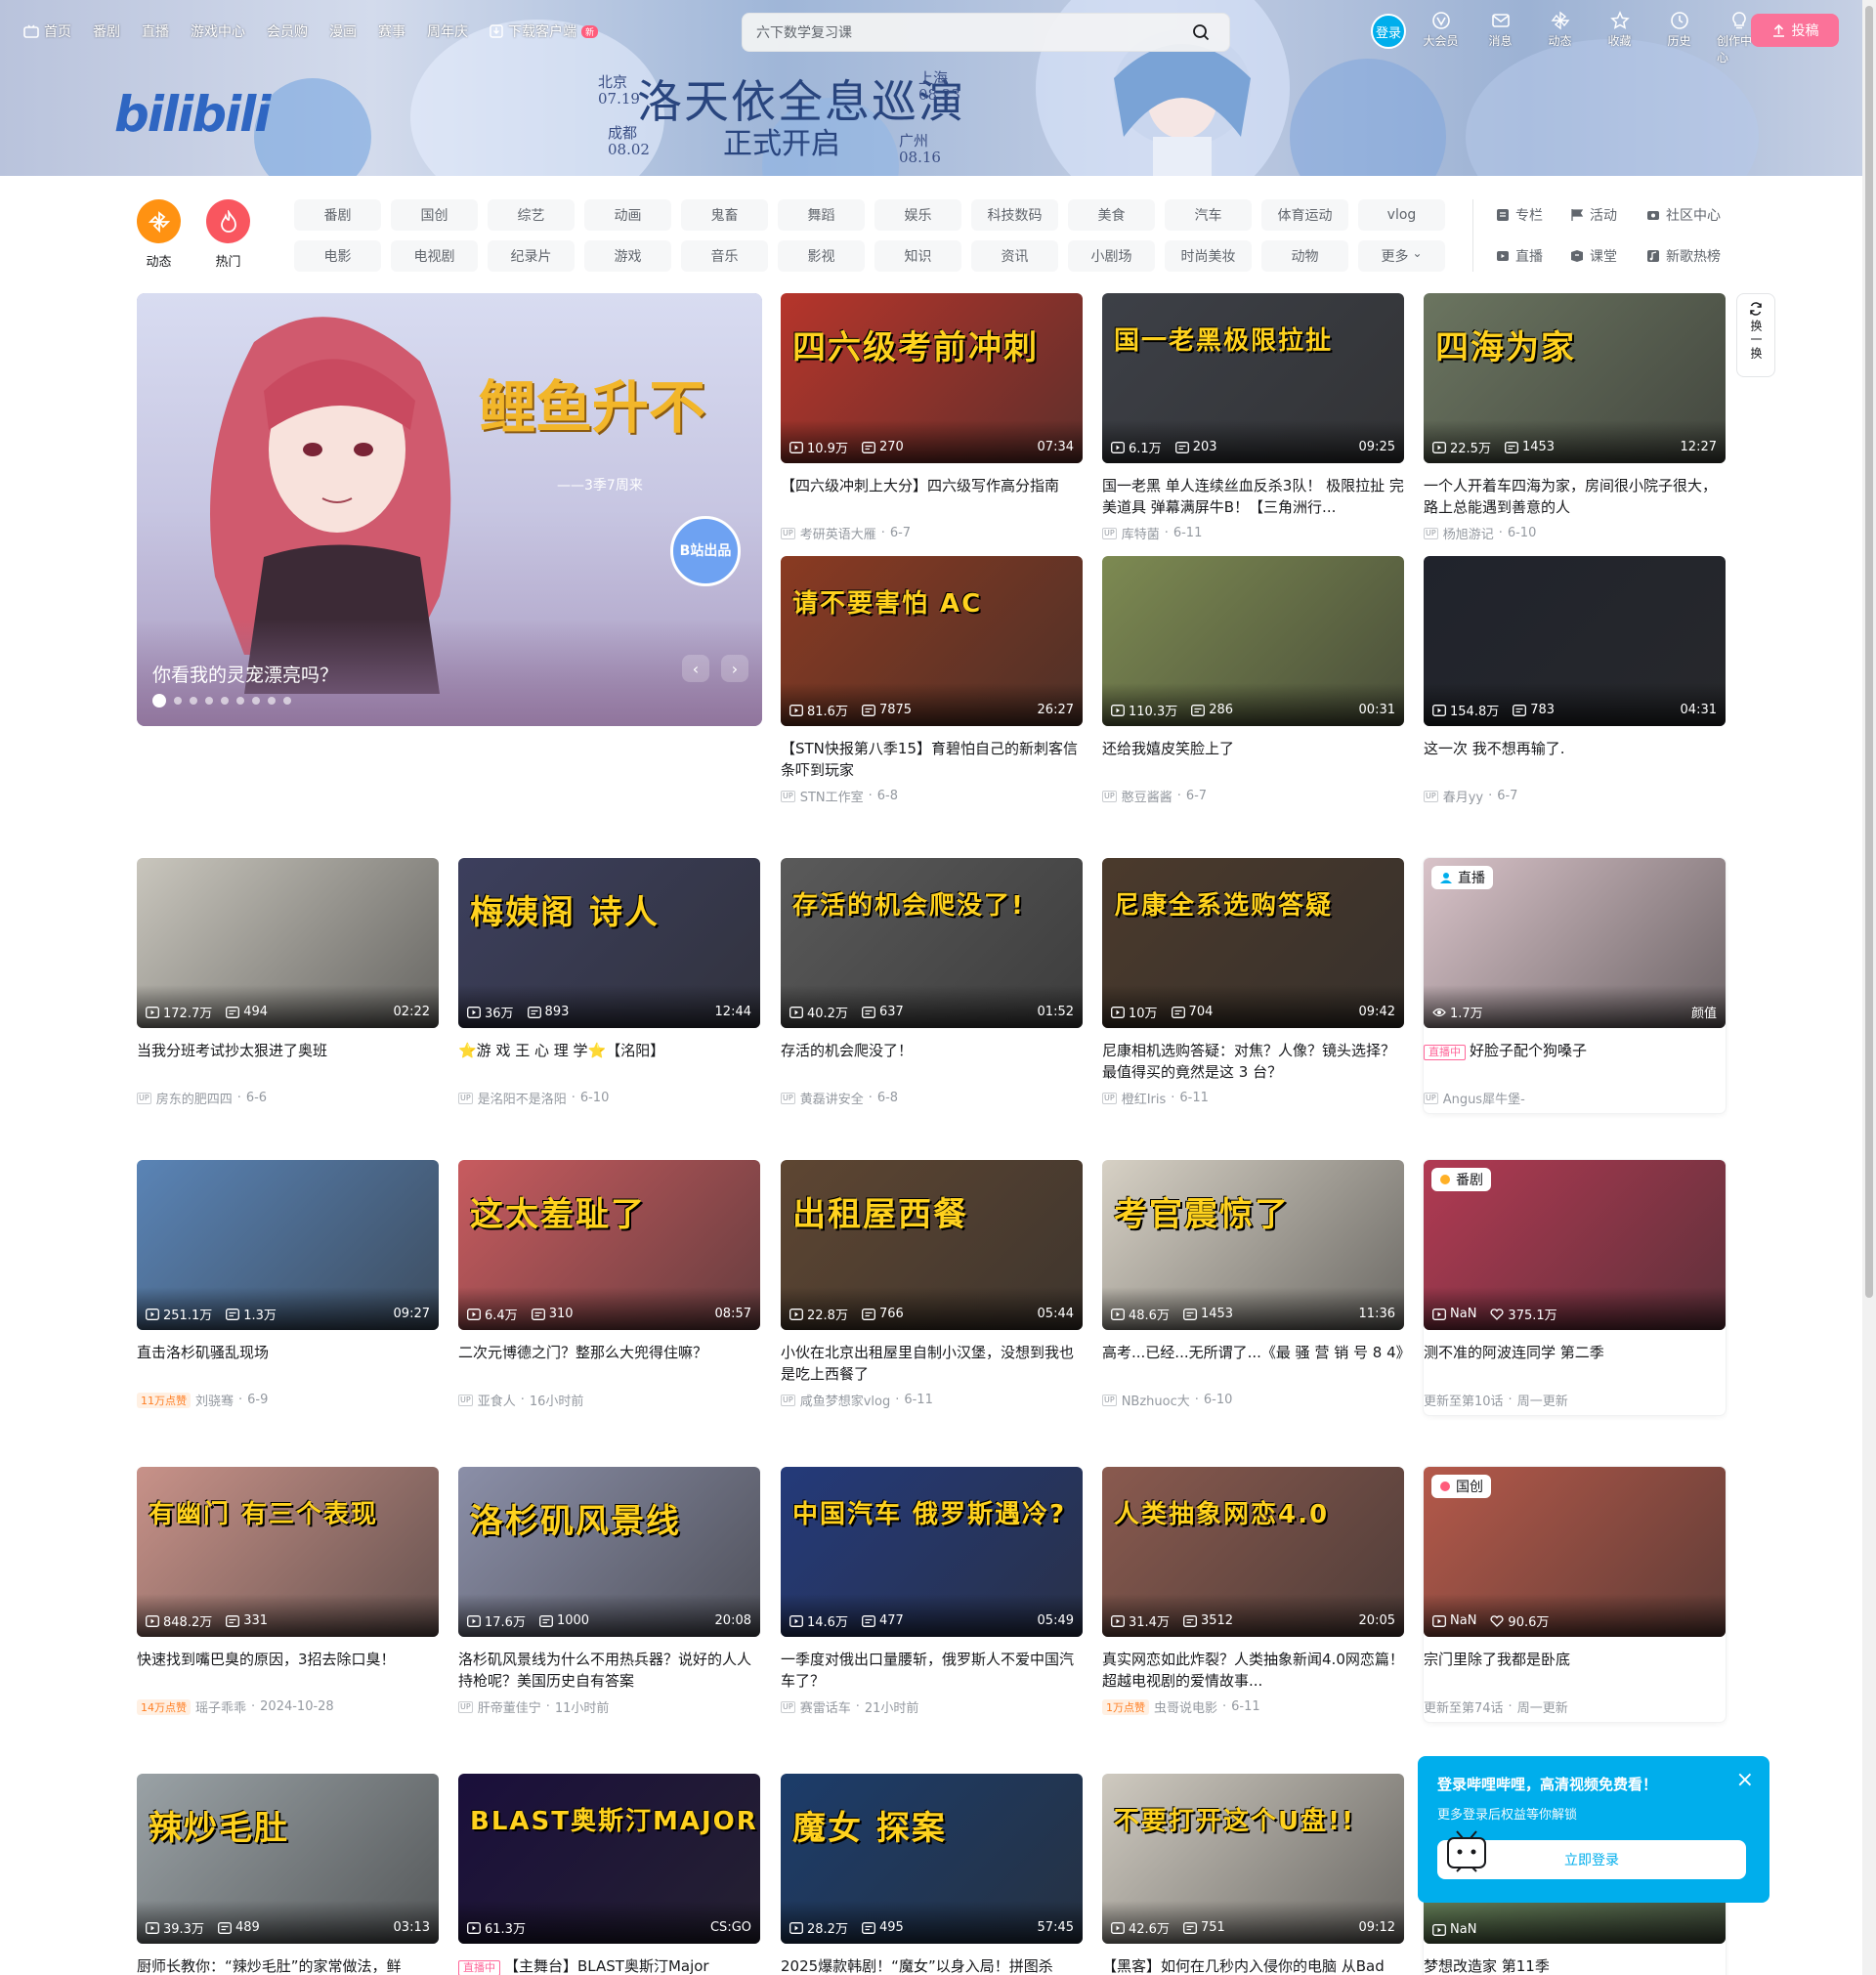 This screenshot has width=1876, height=1975. I want to click on author-name: 库特菌, so click(1141, 533).